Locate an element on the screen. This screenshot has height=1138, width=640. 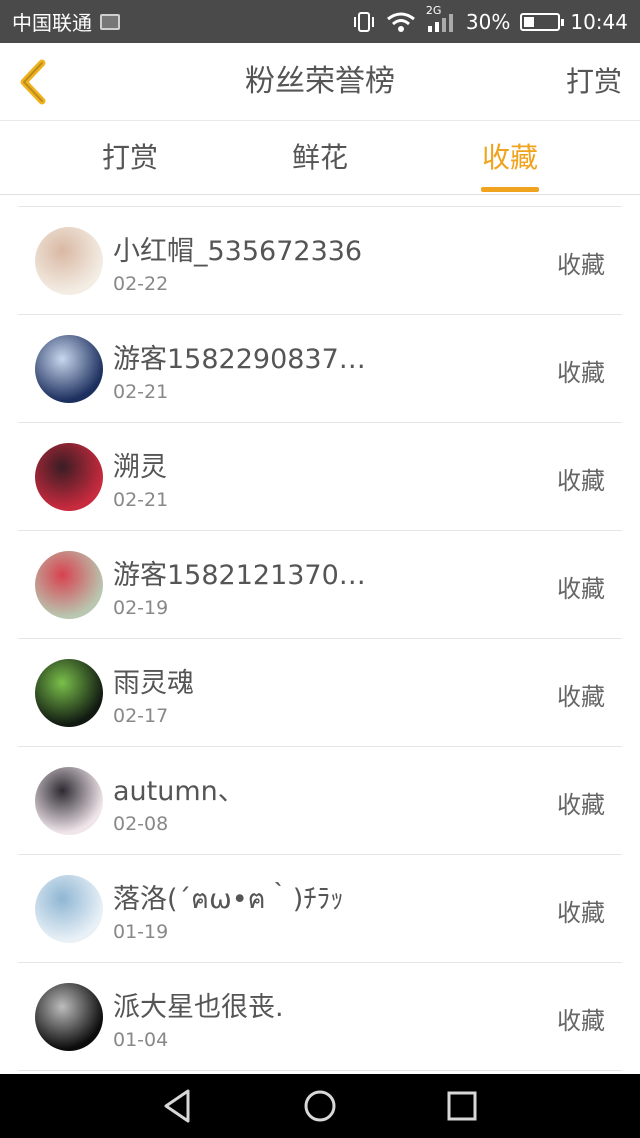
reward-button: 打赏 is located at coordinates (594, 82).